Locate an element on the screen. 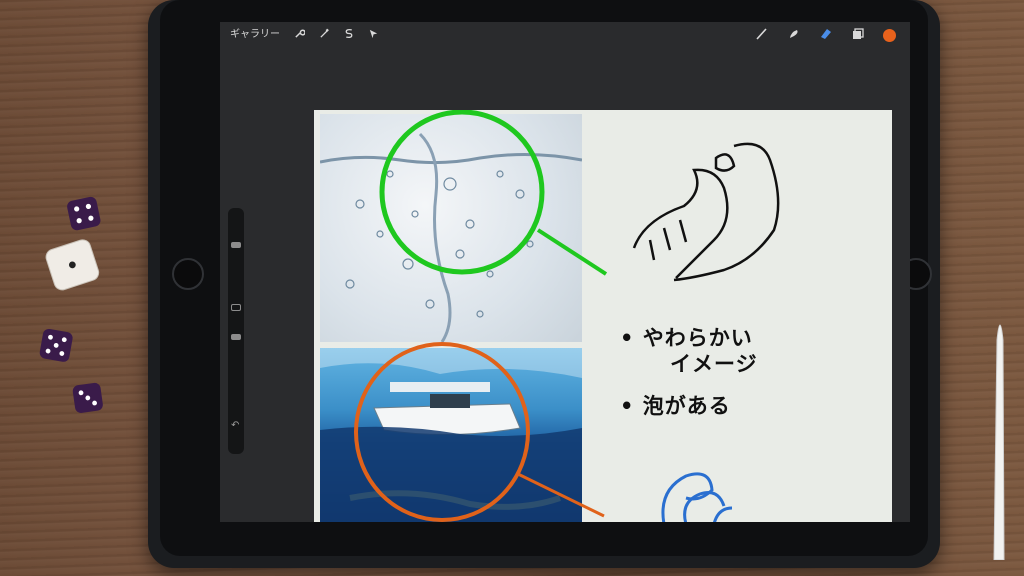  orange-pointer-line is located at coordinates (561, 495).